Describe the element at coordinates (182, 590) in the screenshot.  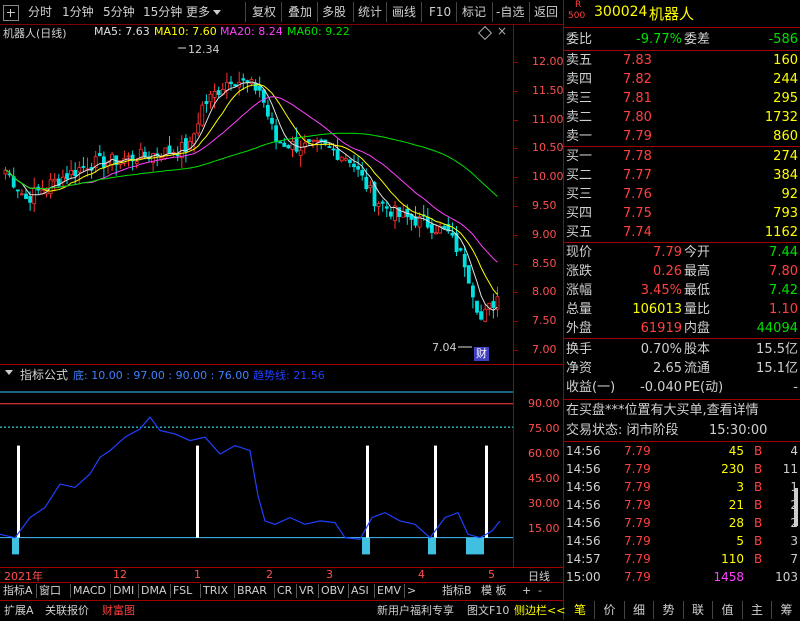
I see `indicator-tab: FSL` at that location.